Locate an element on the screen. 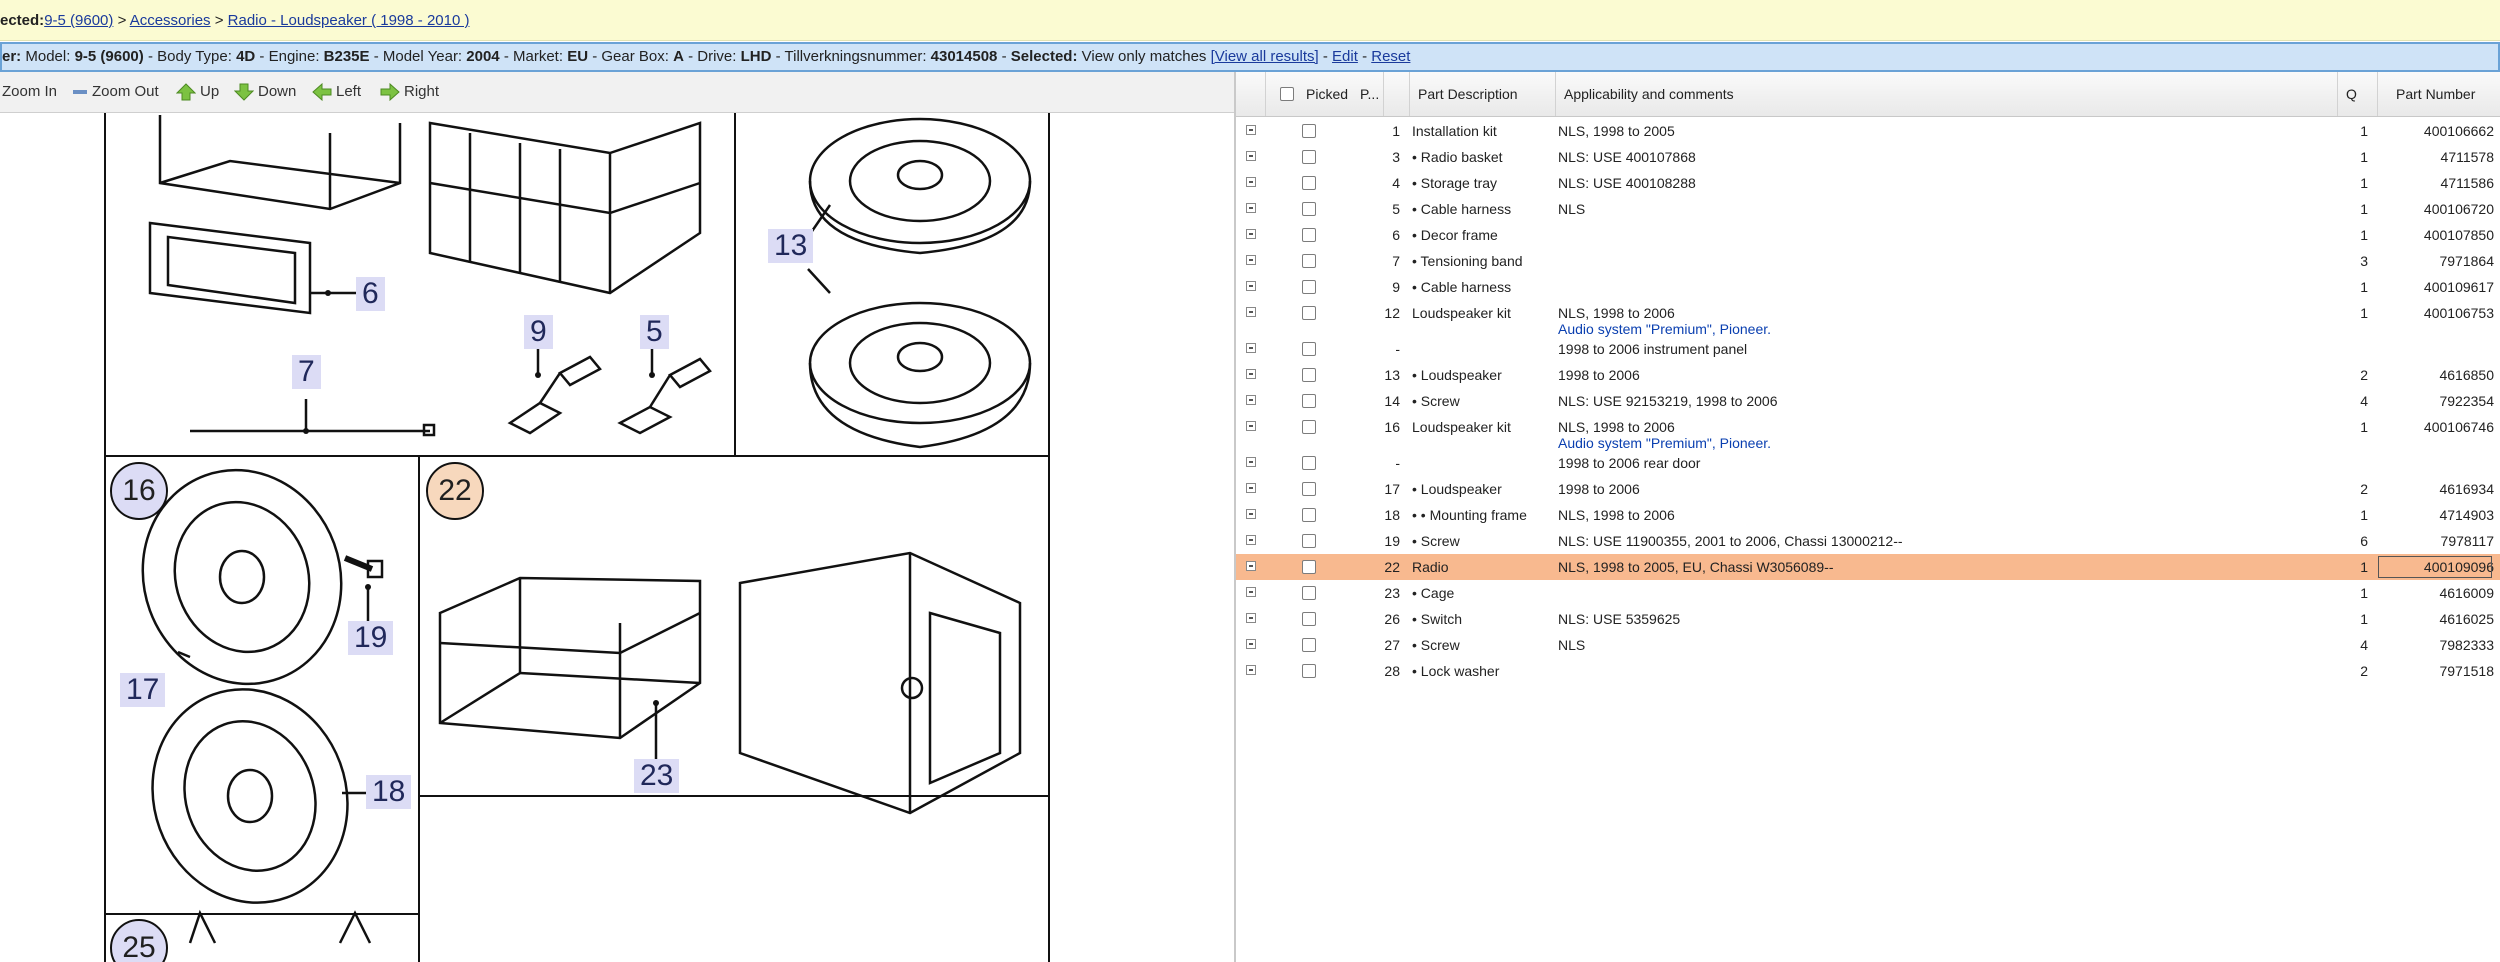  pan-left-button: Left is located at coordinates (336, 92).